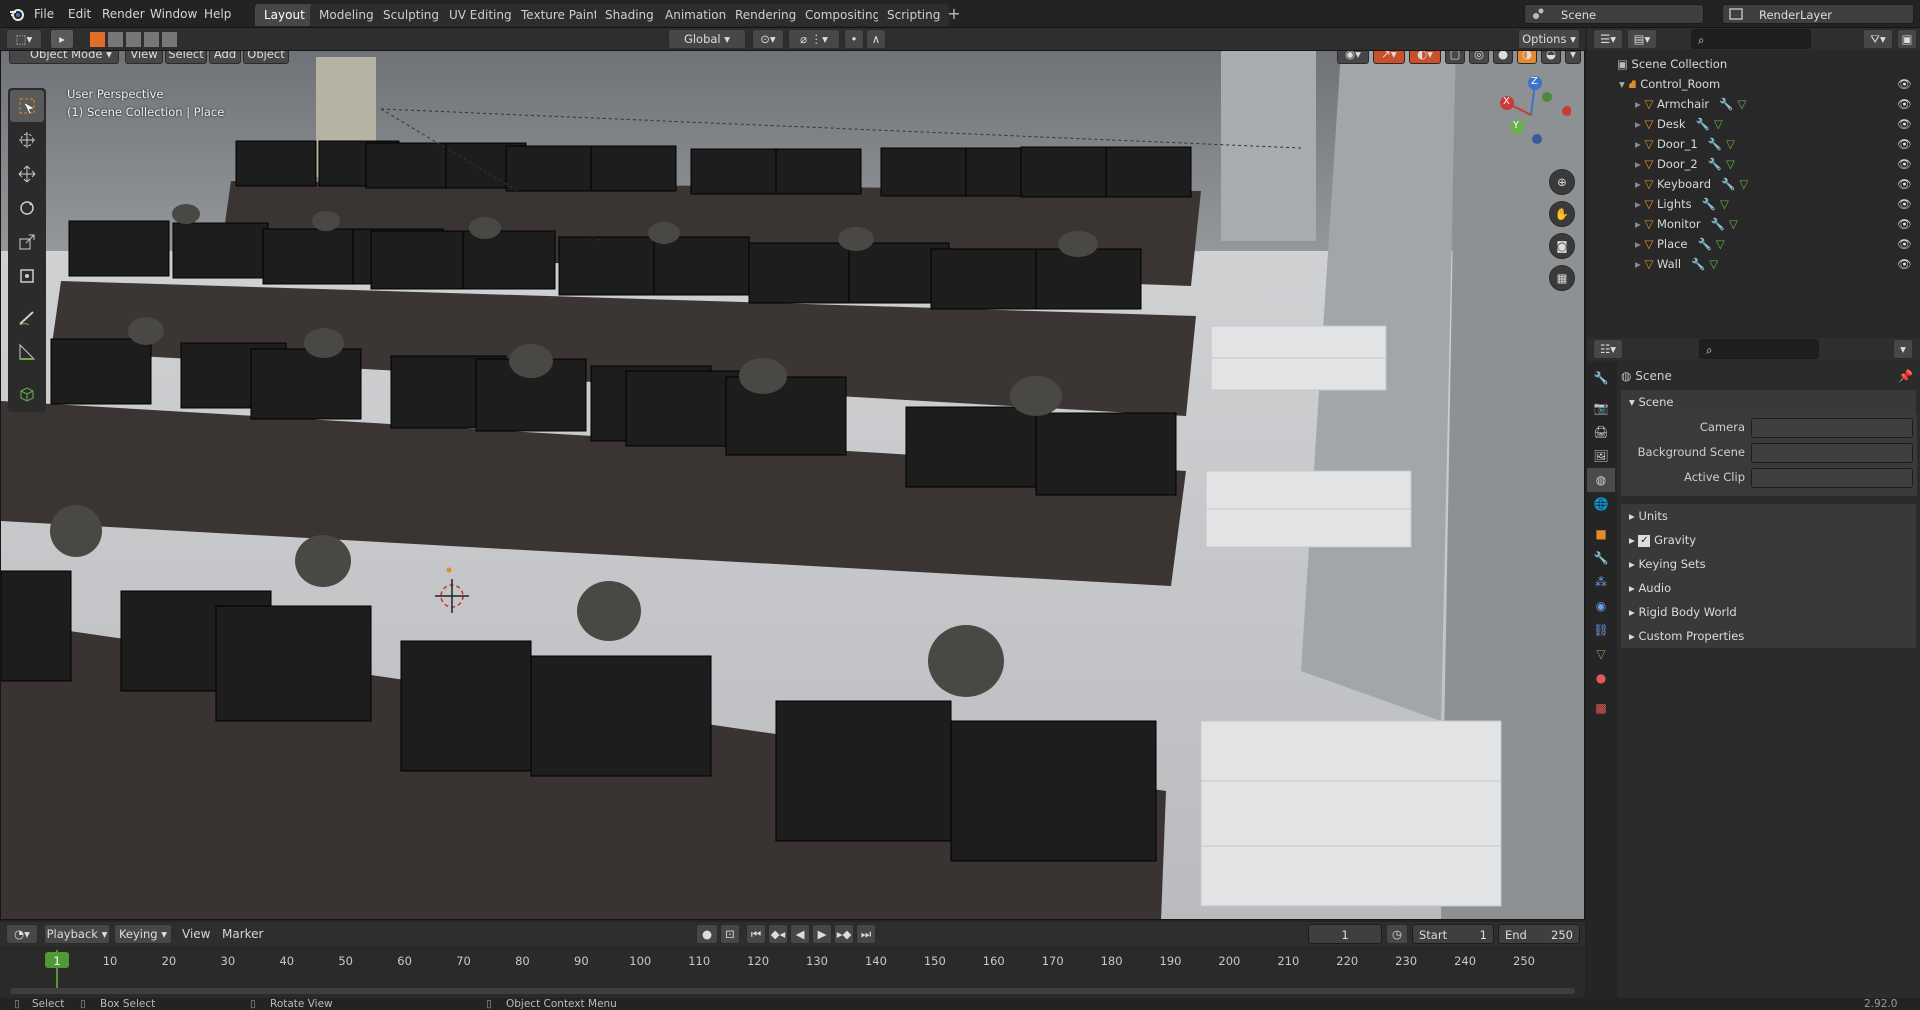  I want to click on tab-texture-paint: Texture Paint, so click(560, 15).